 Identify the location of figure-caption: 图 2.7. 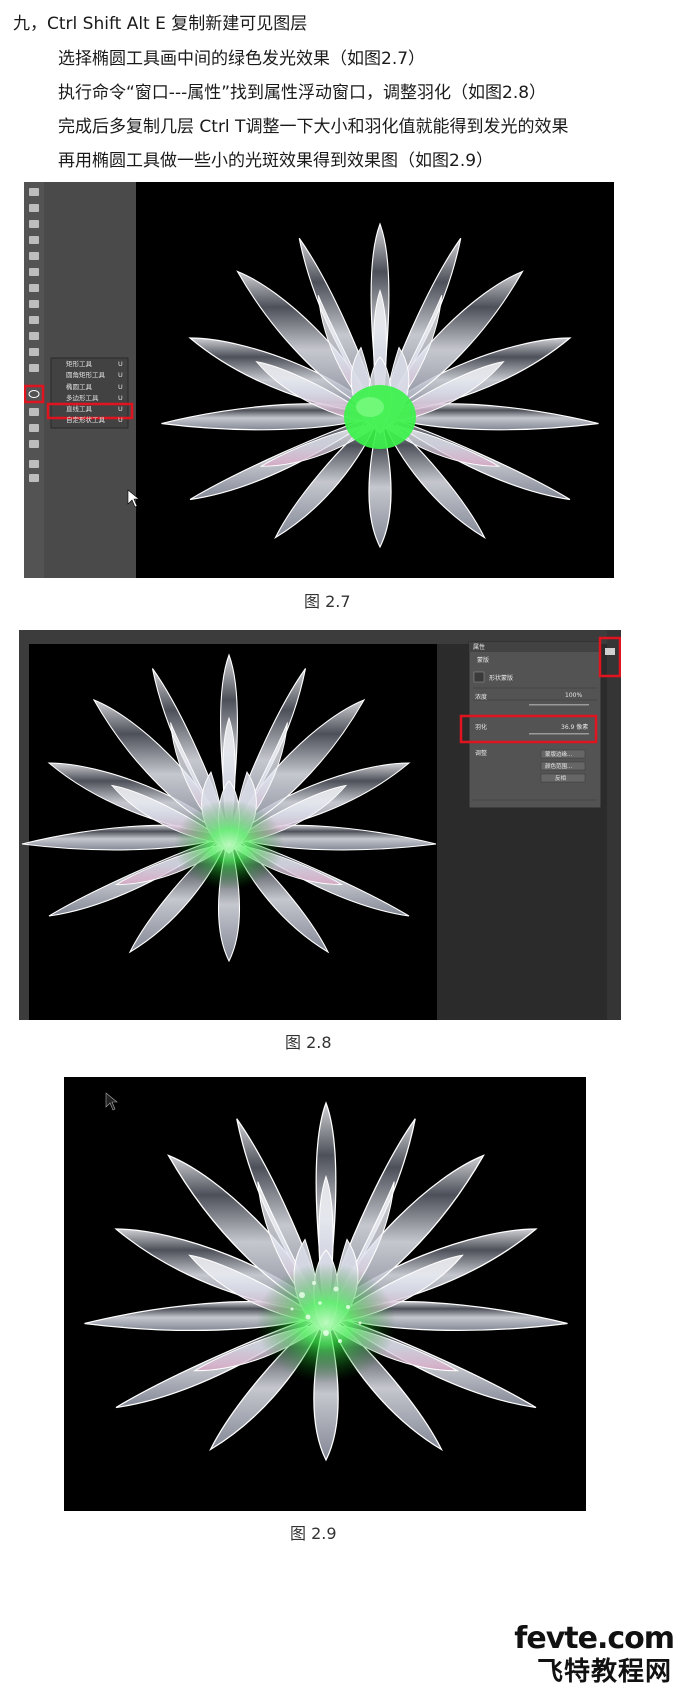
(327, 601).